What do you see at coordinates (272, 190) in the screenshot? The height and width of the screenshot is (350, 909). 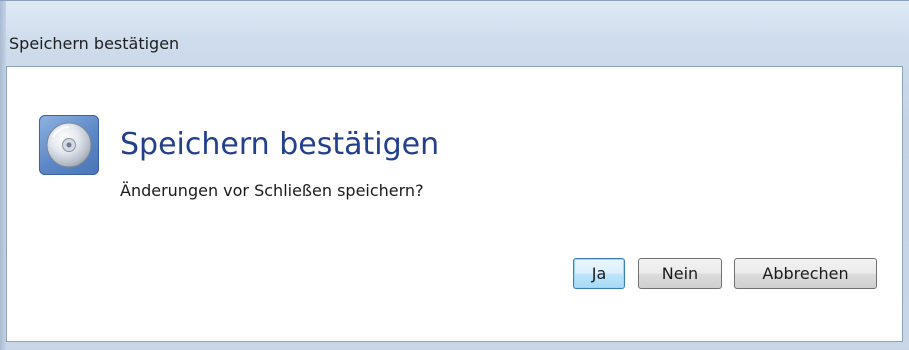 I see `dialog-message: Änderungen vor Schließen speichern?` at bounding box center [272, 190].